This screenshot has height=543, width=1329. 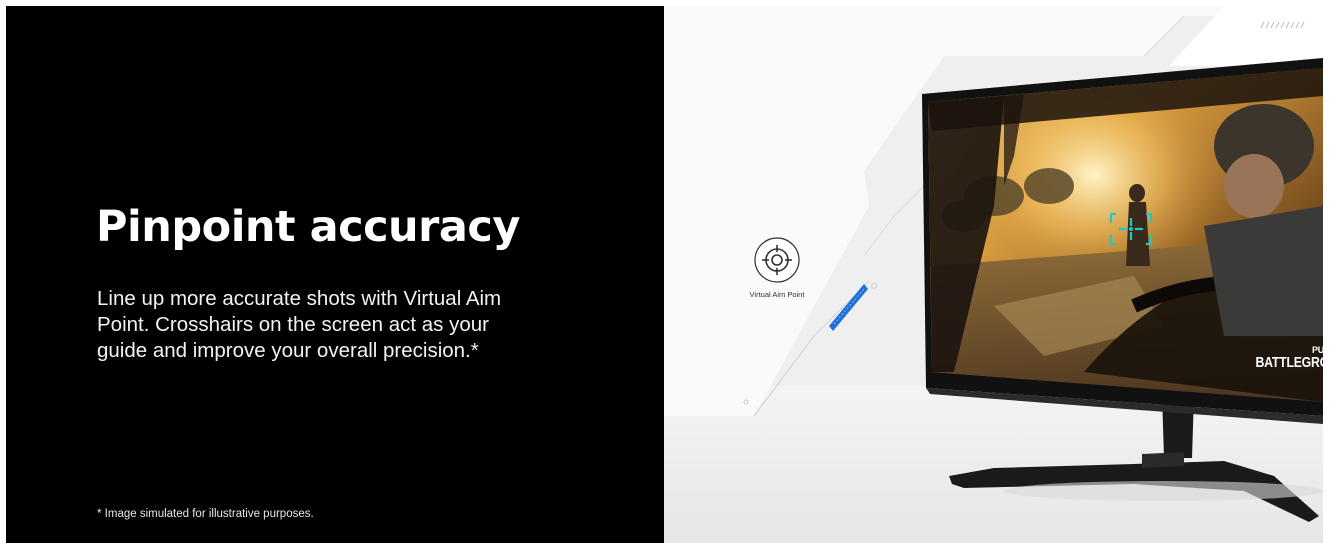 What do you see at coordinates (777, 294) in the screenshot?
I see `virtual-aim-point-label: Virtual Aim Point` at bounding box center [777, 294].